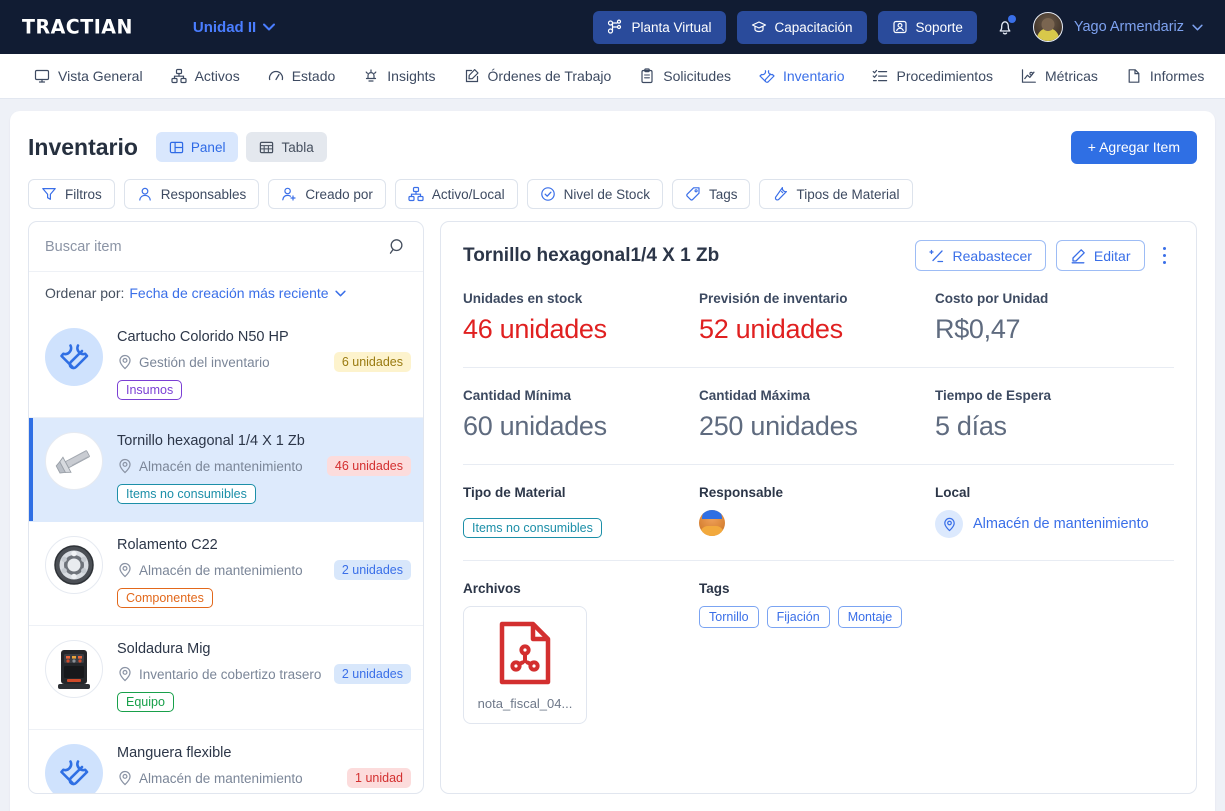 This screenshot has height=811, width=1225. What do you see at coordinates (1165, 76) in the screenshot?
I see `nav-item-informes: Informes` at bounding box center [1165, 76].